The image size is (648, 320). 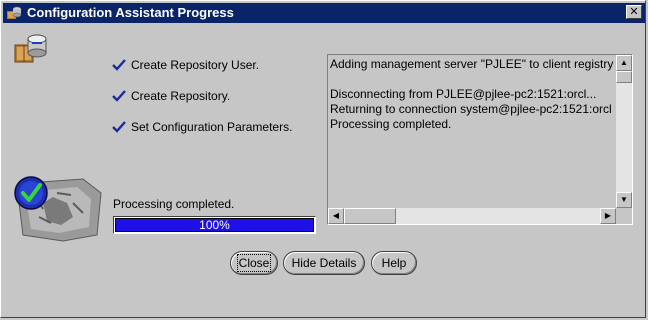 I want to click on scroll-left-icon: ◀, so click(x=336, y=216).